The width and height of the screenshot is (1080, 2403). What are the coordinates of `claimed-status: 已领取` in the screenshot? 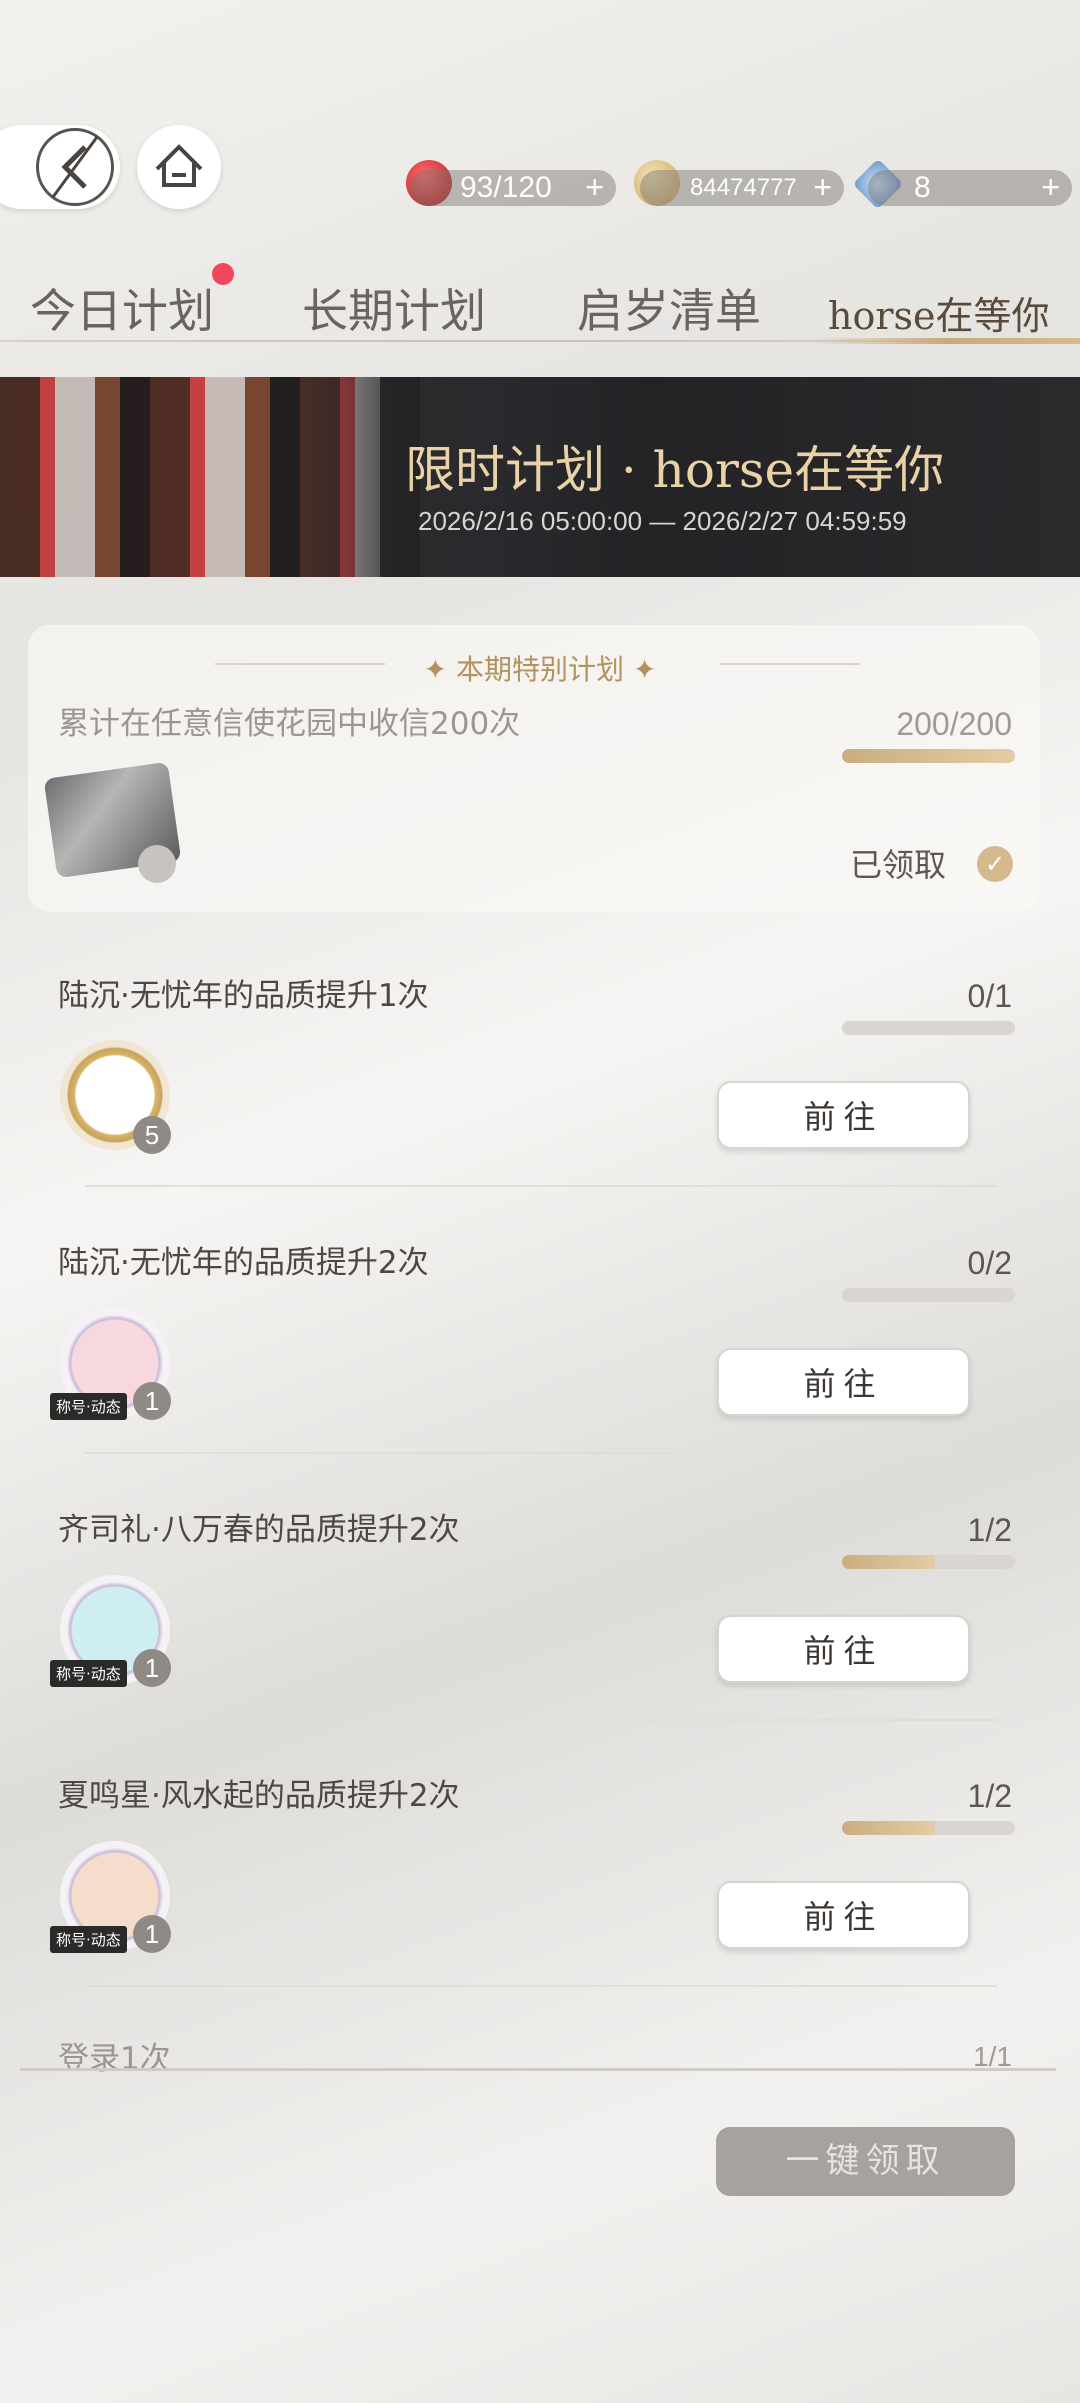 It's located at (898, 865).